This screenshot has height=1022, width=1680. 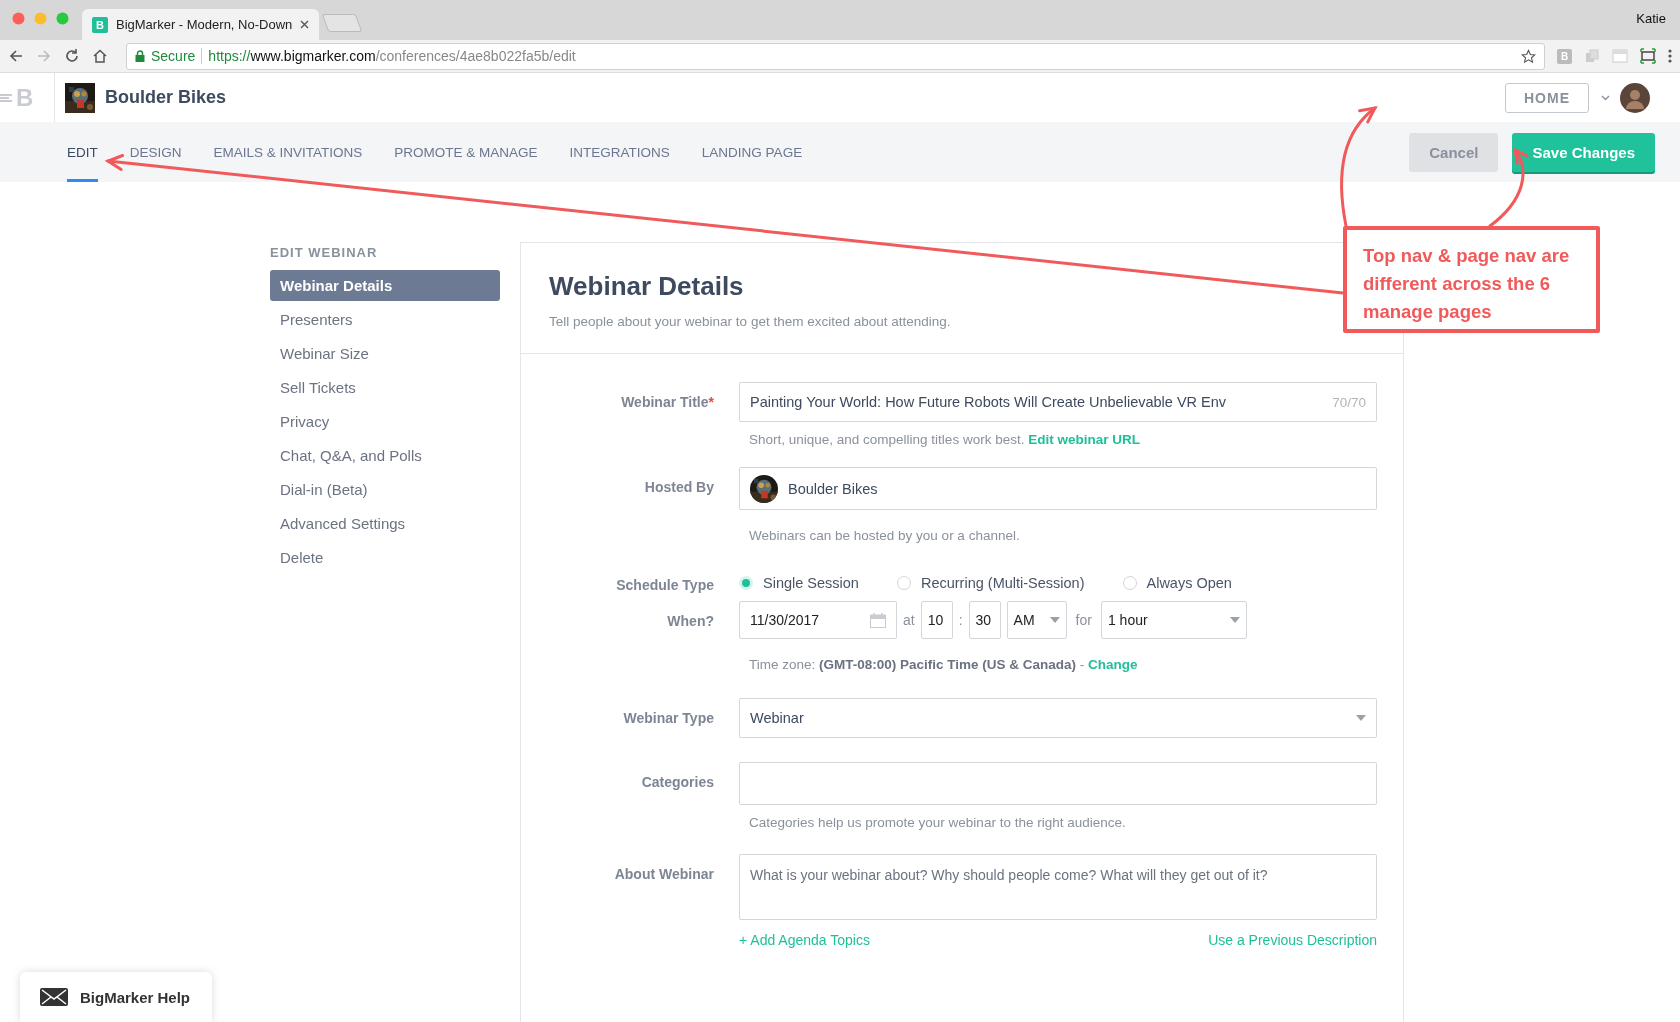 I want to click on menu-icon, so click(x=1670, y=56).